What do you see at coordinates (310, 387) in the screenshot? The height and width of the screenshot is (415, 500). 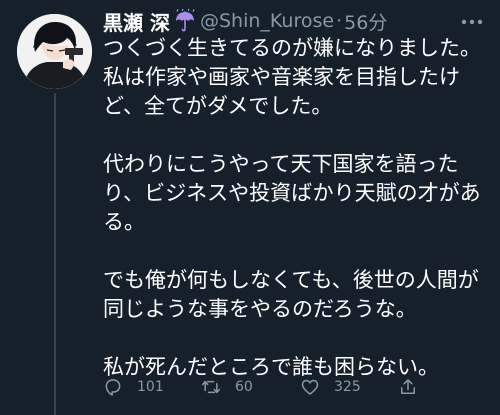 I see `heart-icon` at bounding box center [310, 387].